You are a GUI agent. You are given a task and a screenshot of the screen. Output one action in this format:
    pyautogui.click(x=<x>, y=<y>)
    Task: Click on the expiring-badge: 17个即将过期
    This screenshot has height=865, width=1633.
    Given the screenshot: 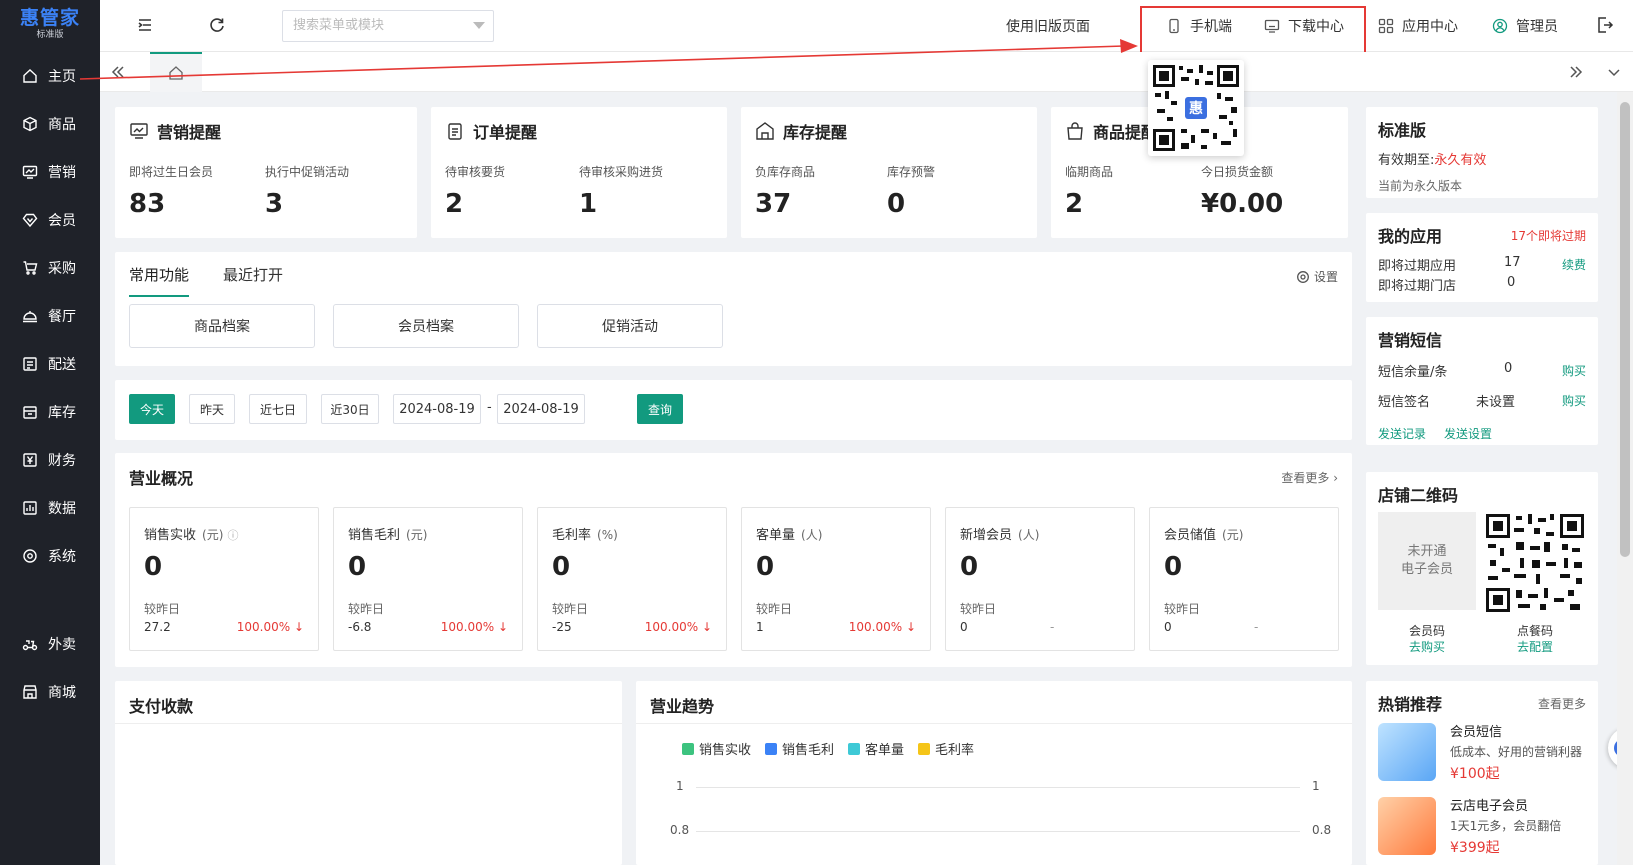 What is the action you would take?
    pyautogui.click(x=1548, y=235)
    